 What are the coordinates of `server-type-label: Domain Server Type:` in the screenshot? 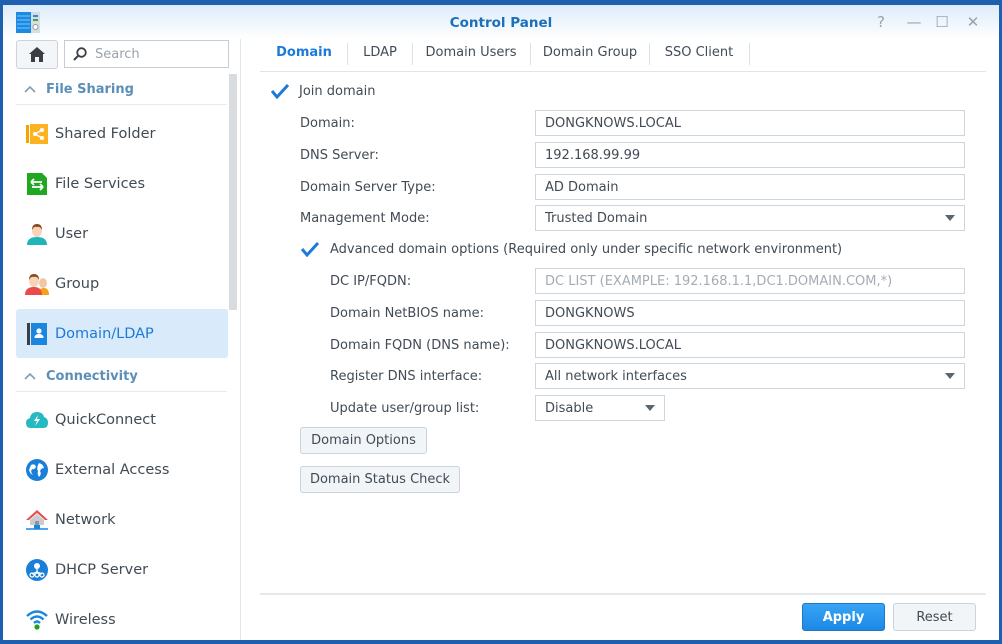 It's located at (368, 187).